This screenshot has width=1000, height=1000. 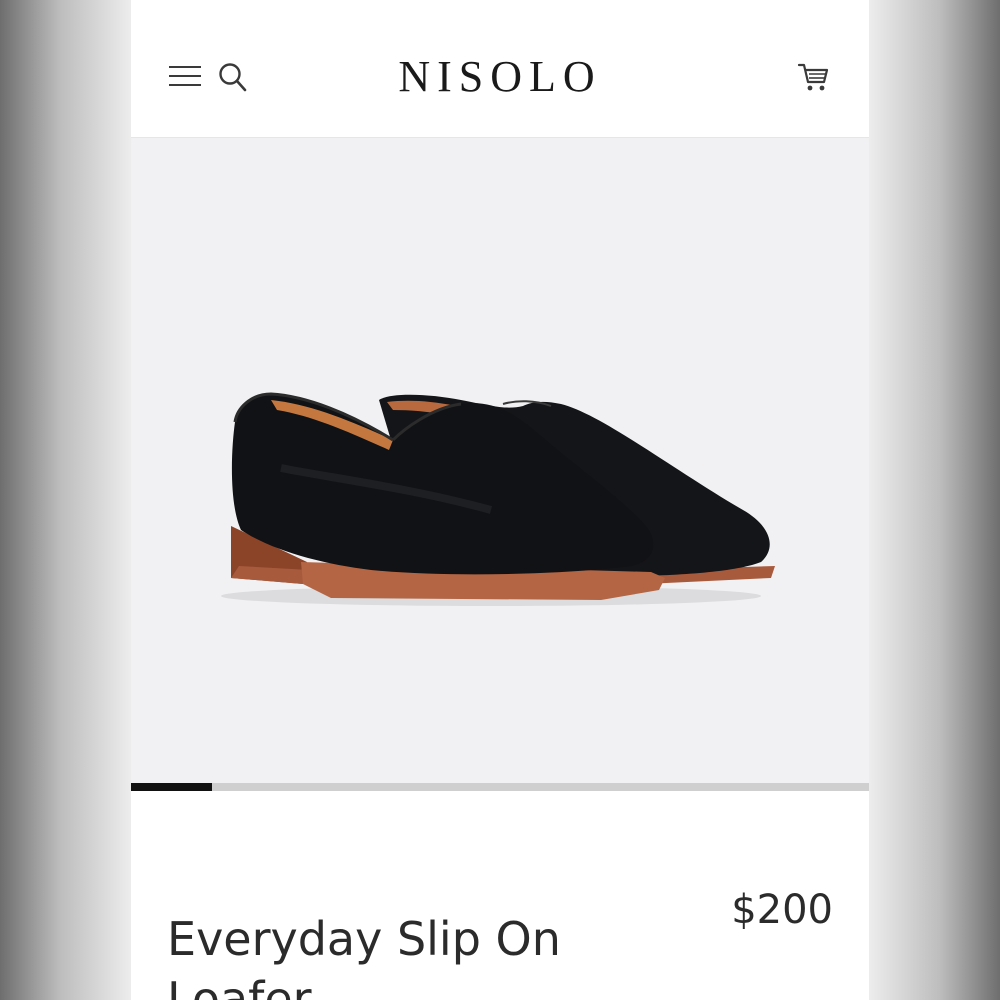 I want to click on product-price: $200, so click(x=782, y=910).